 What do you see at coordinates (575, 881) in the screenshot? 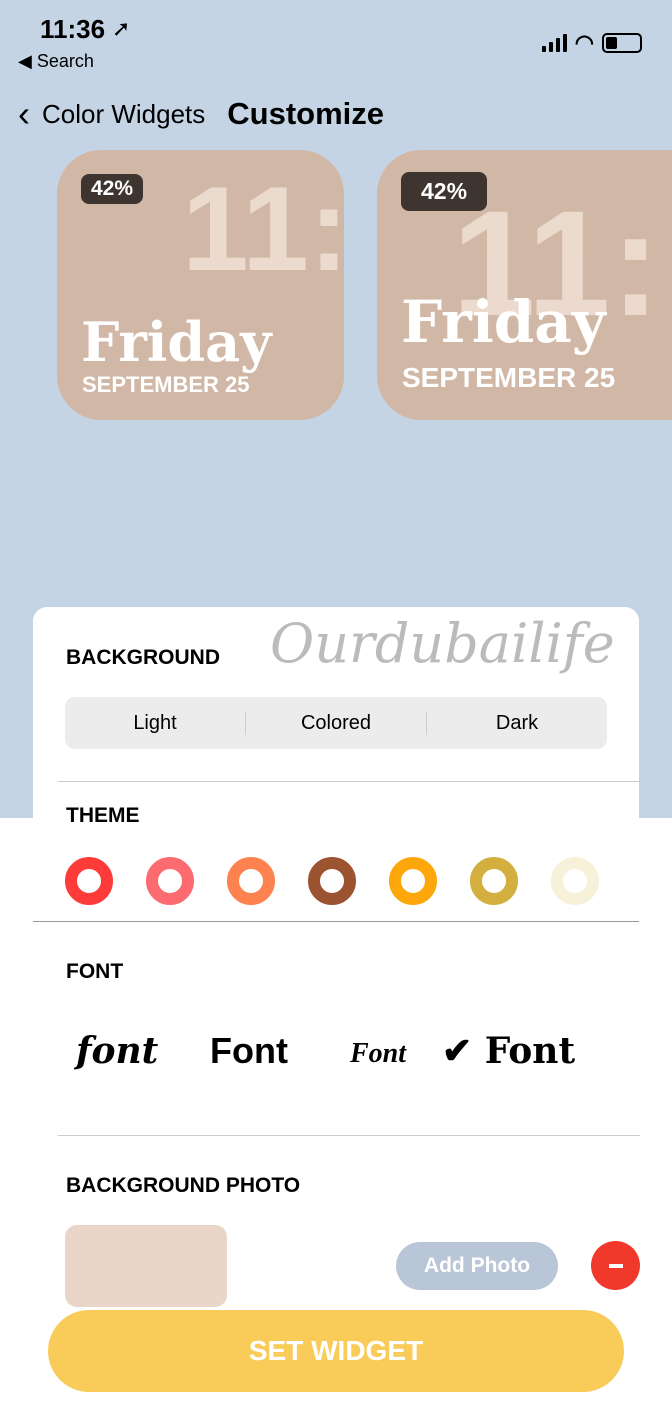
I see `theme-swatch-cream` at bounding box center [575, 881].